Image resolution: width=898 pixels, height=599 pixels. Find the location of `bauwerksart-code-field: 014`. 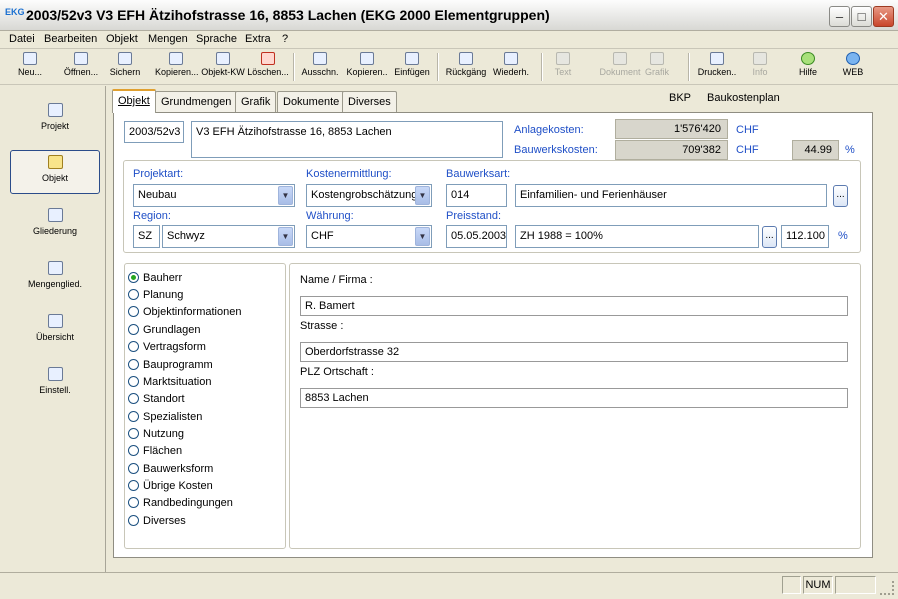

bauwerksart-code-field: 014 is located at coordinates (476, 195).